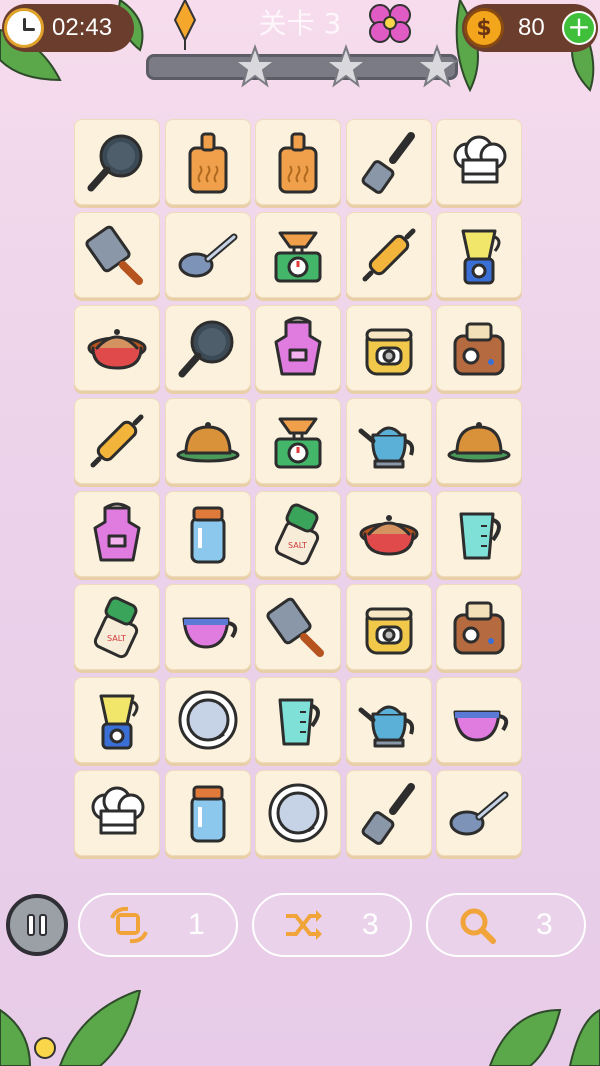 The width and height of the screenshot is (600, 1066). Describe the element at coordinates (332, 925) in the screenshot. I see `shuffle-powerup-button: 3` at that location.